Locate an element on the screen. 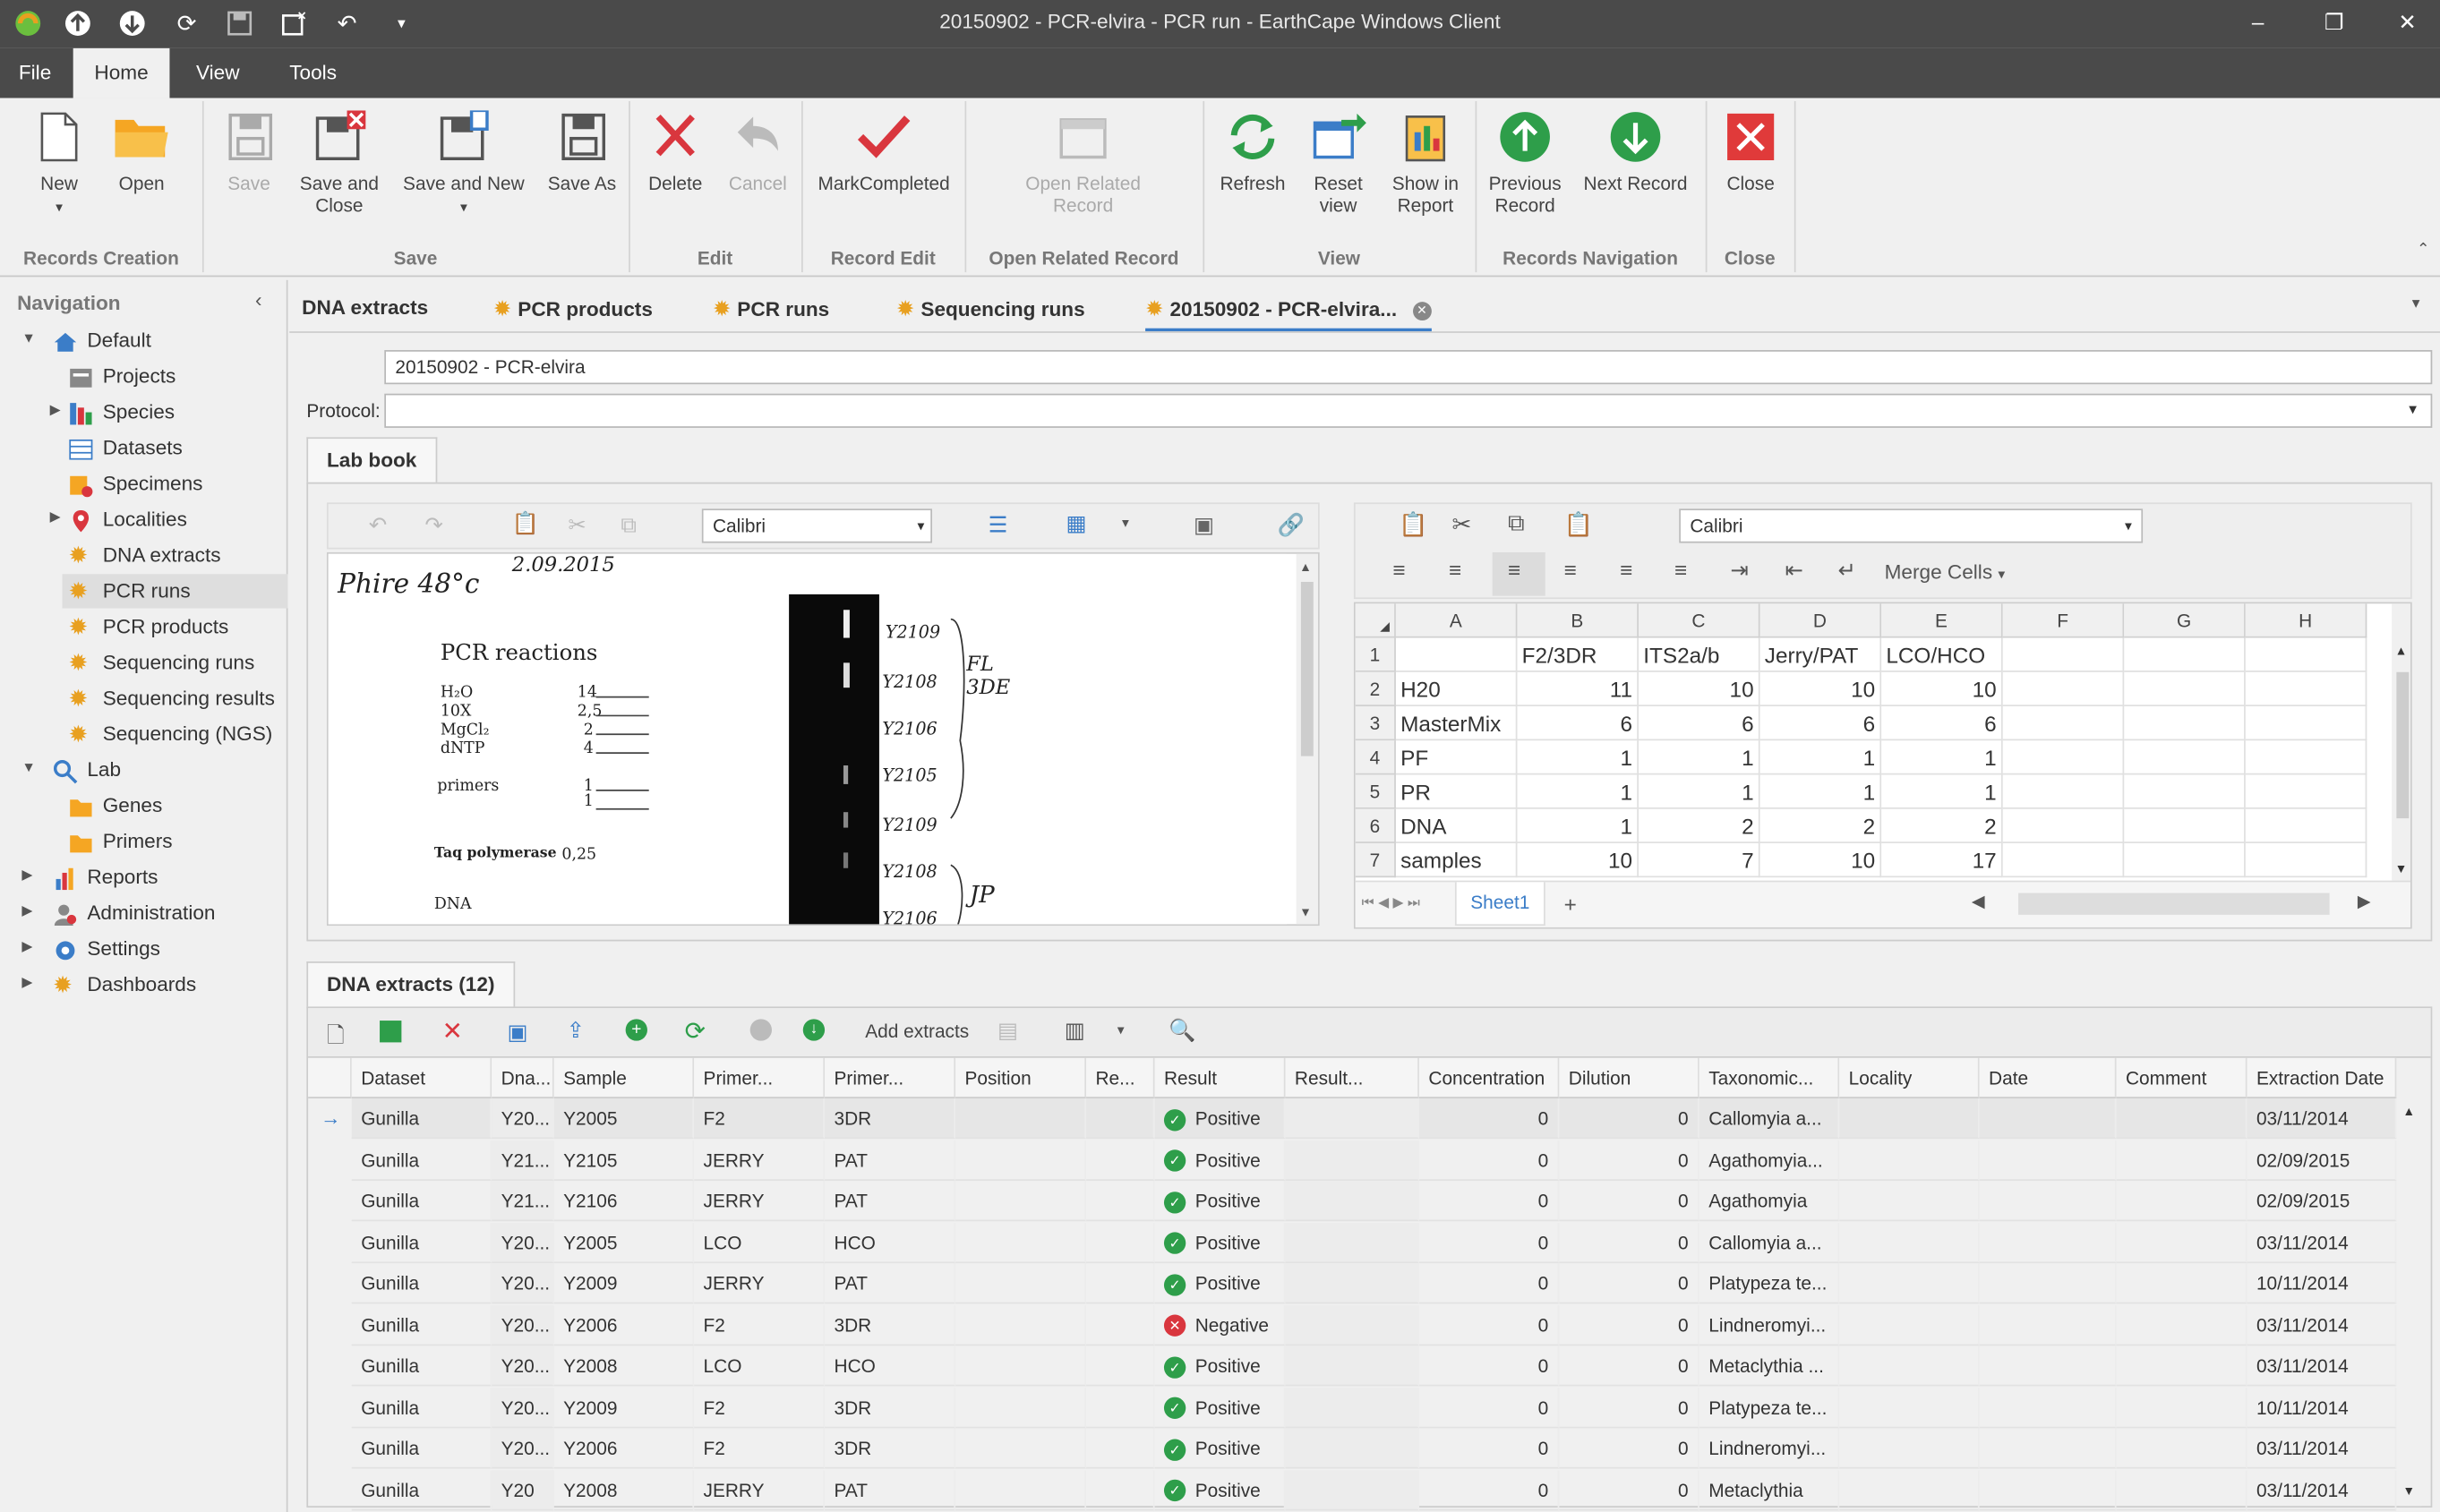 The image size is (2440, 1512). cancel-button: Cancel is located at coordinates (758, 149).